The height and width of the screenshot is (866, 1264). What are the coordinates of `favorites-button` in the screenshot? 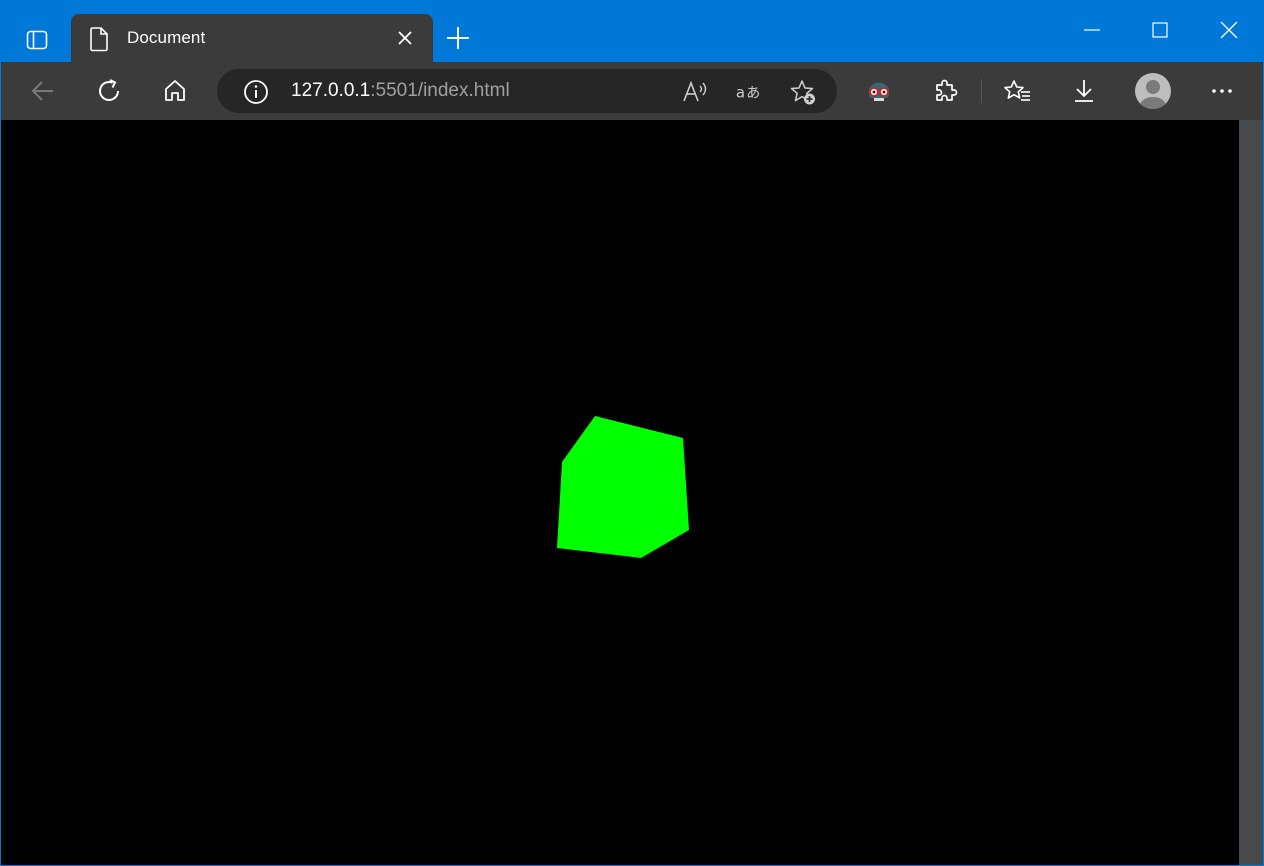 It's located at (1018, 91).